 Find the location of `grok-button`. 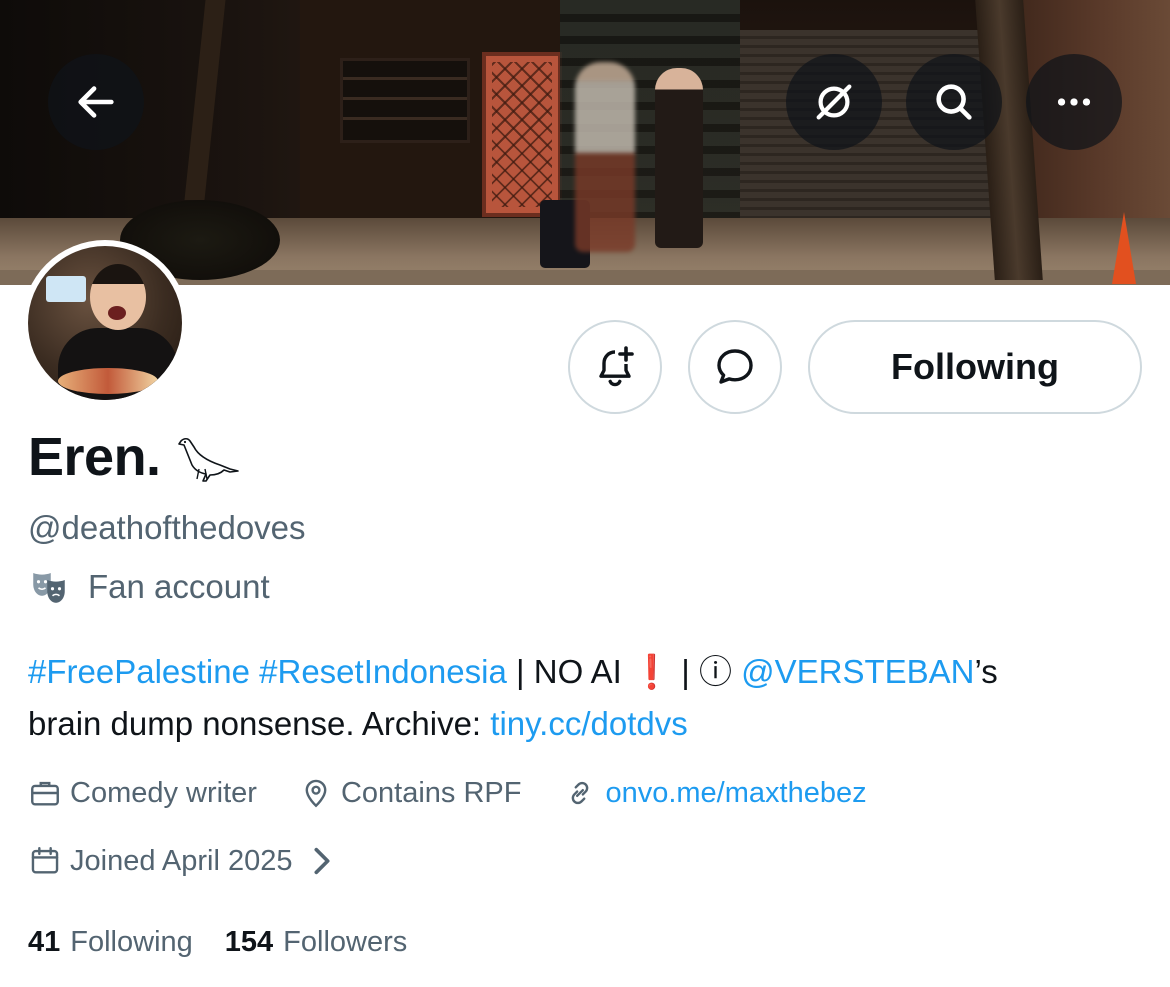

grok-button is located at coordinates (834, 102).